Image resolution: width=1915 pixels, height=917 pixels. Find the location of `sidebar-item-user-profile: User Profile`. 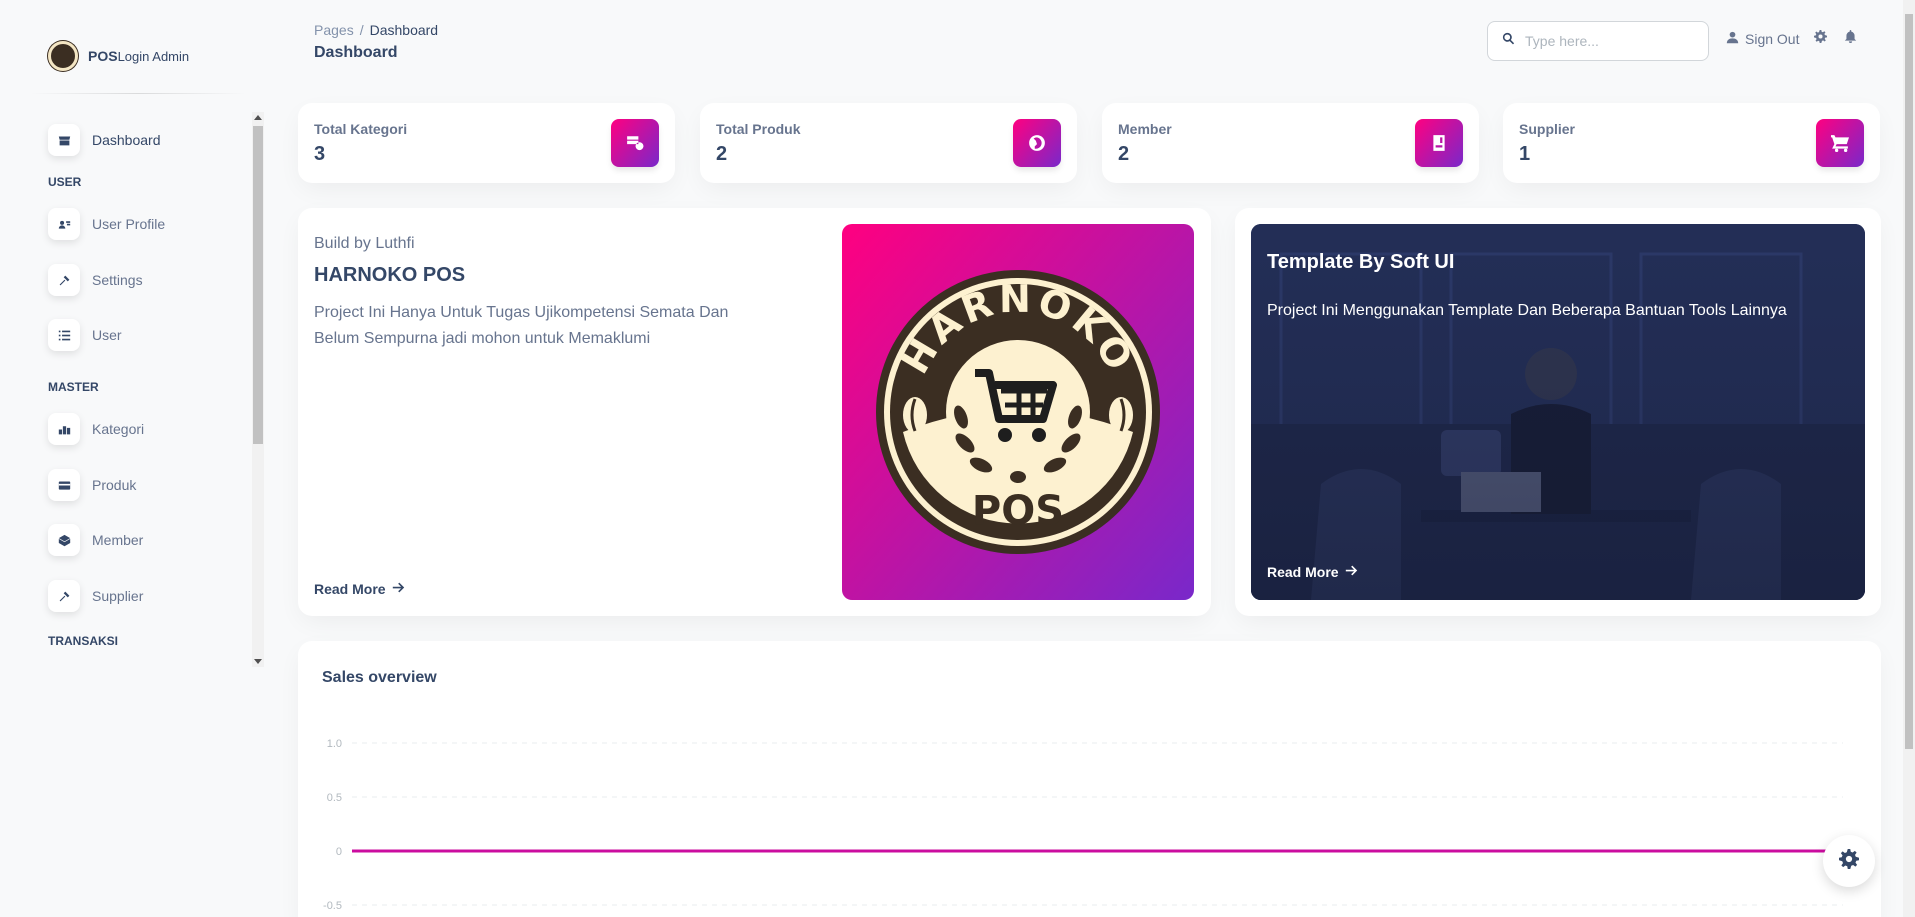

sidebar-item-user-profile: User Profile is located at coordinates (106, 224).